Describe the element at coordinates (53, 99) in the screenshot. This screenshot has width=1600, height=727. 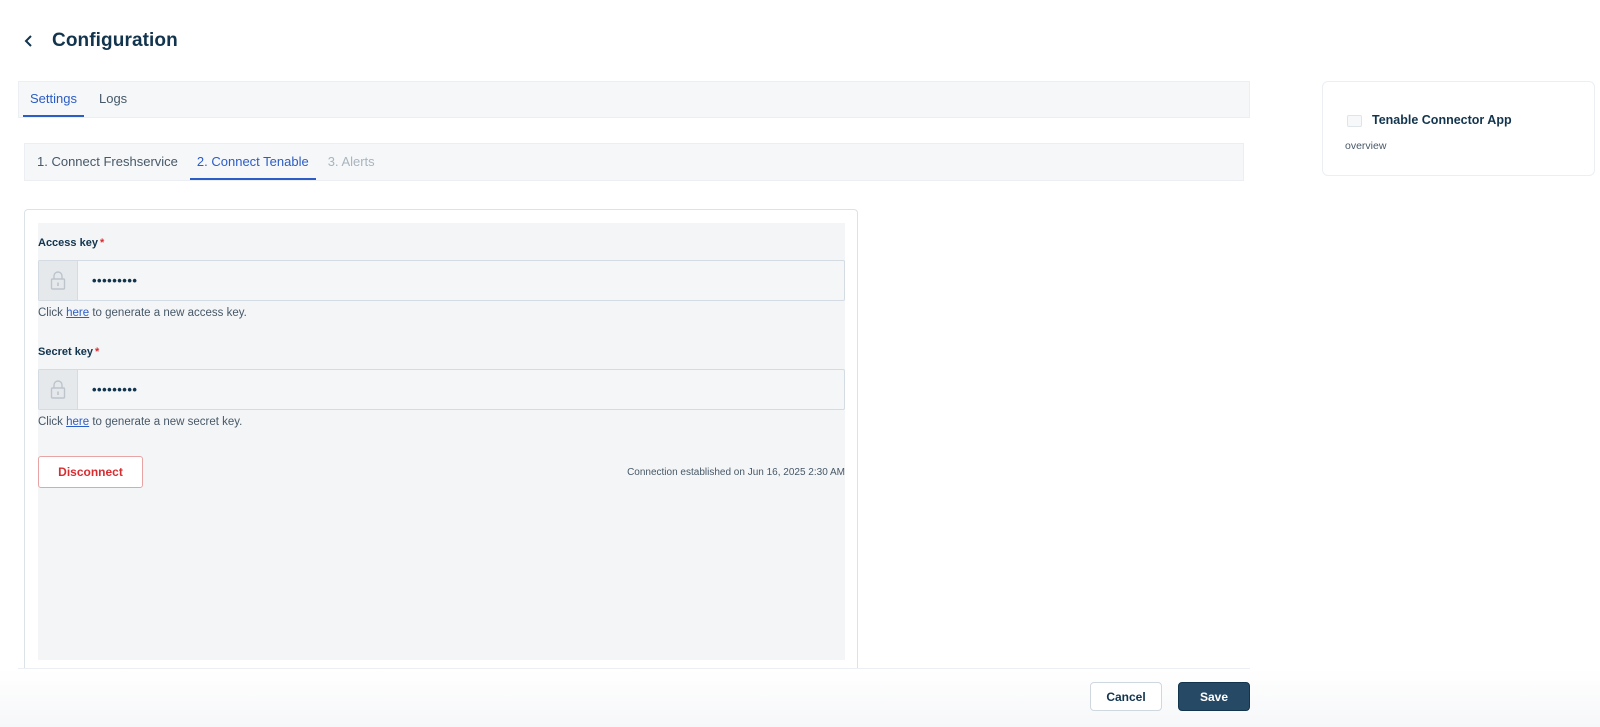
I see `tab-settings: Settings` at that location.